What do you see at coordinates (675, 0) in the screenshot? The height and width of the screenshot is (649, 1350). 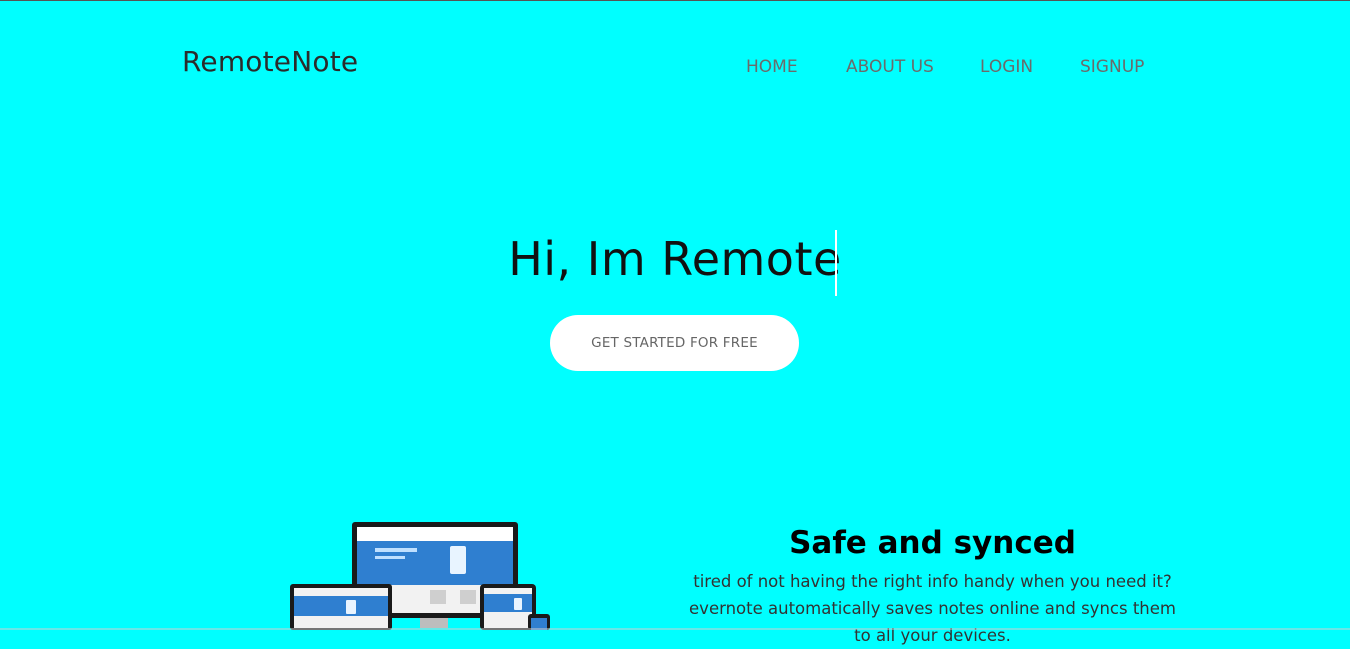 I see `top-border` at bounding box center [675, 0].